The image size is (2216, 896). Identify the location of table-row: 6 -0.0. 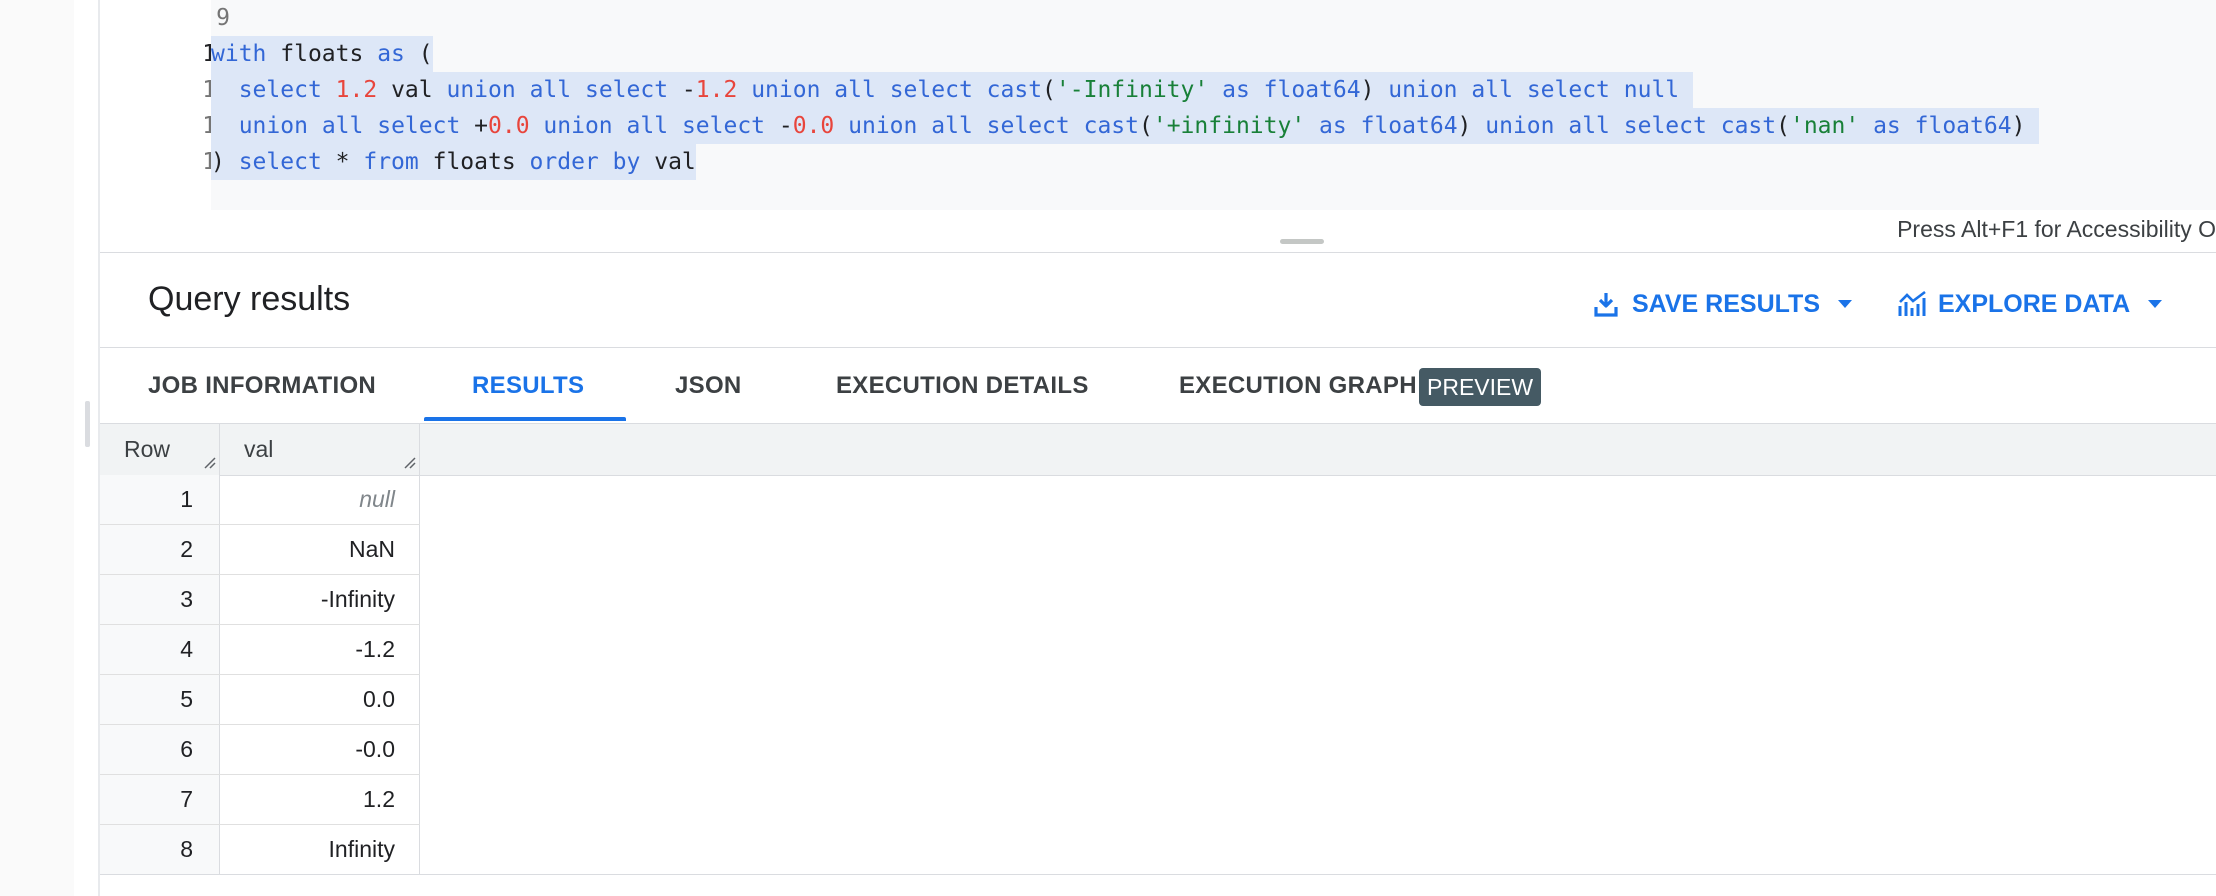
(260, 750).